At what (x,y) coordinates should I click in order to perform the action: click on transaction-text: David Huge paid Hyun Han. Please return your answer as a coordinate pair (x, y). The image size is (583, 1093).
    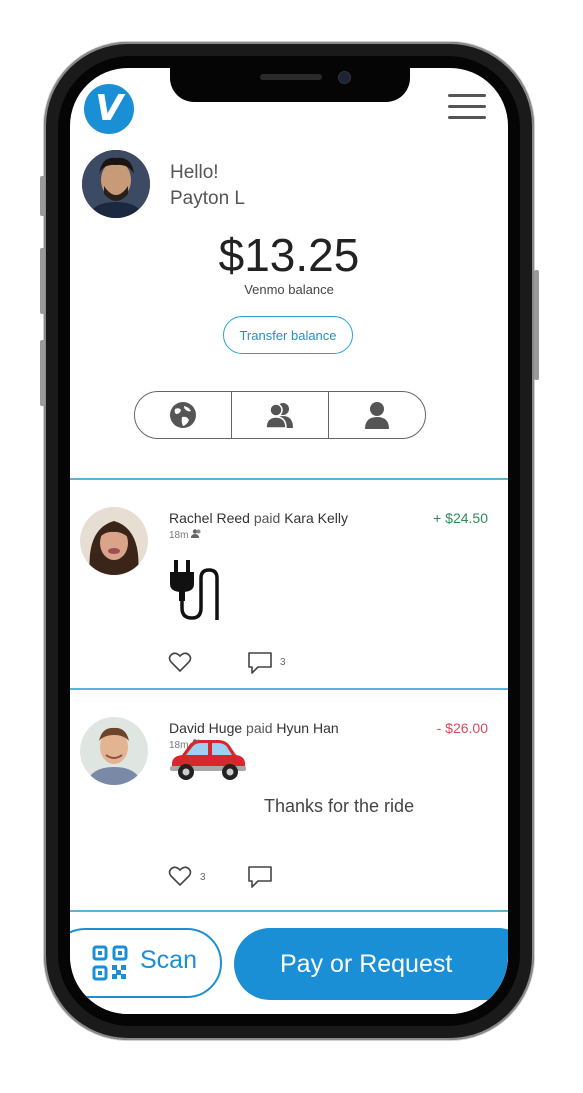
    Looking at the image, I should click on (254, 728).